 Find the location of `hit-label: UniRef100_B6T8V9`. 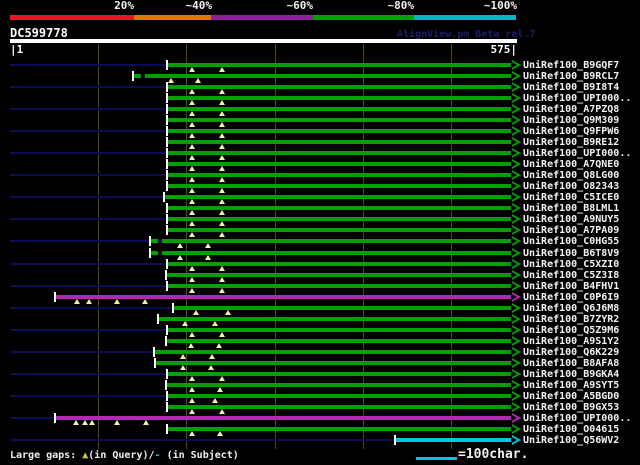

hit-label: UniRef100_B6T8V9 is located at coordinates (571, 253).